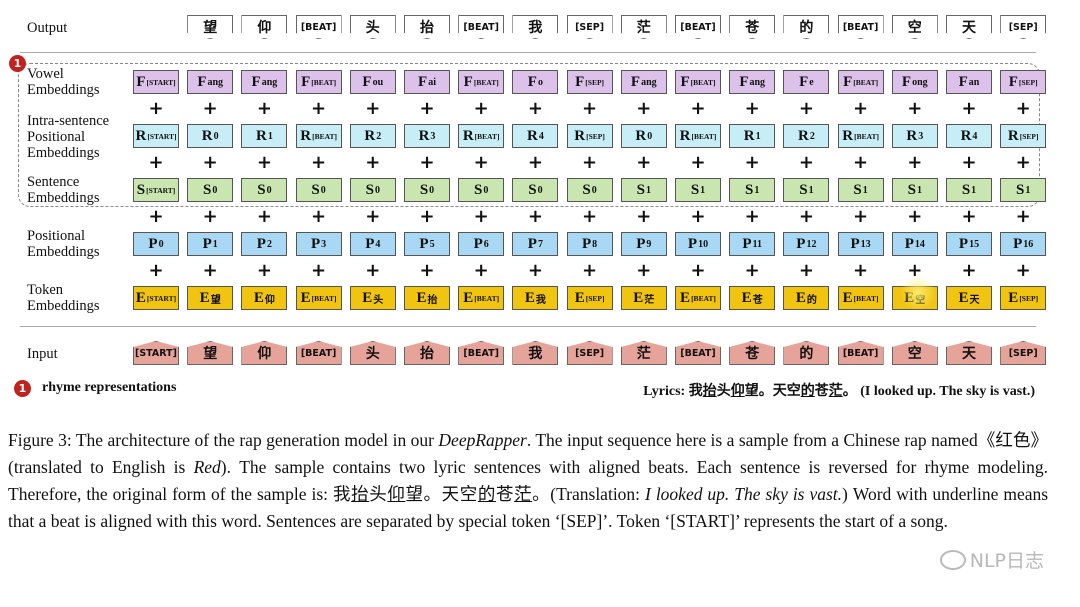  I want to click on positional-embedding: P9, so click(643, 244).